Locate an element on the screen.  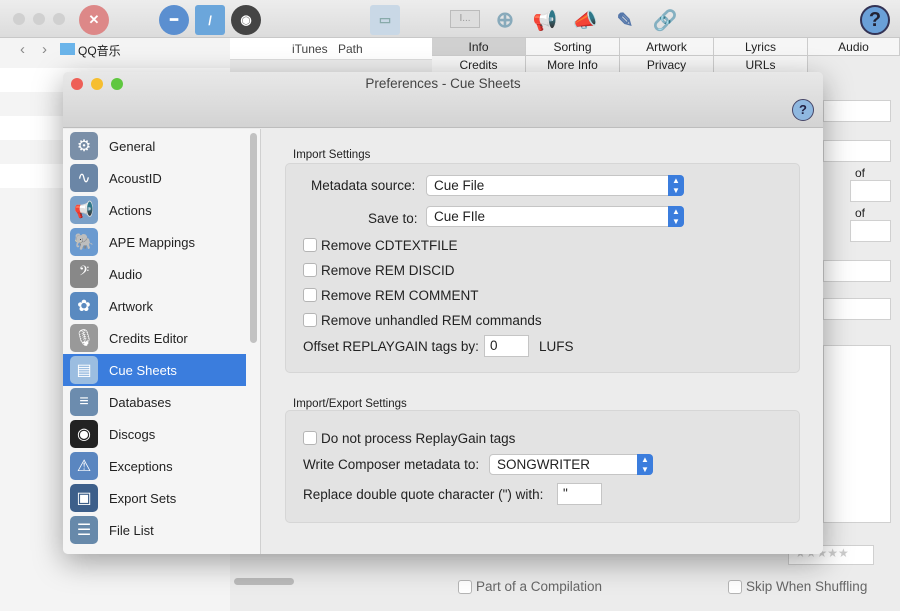
remove-icon: ━ is located at coordinates (174, 20).